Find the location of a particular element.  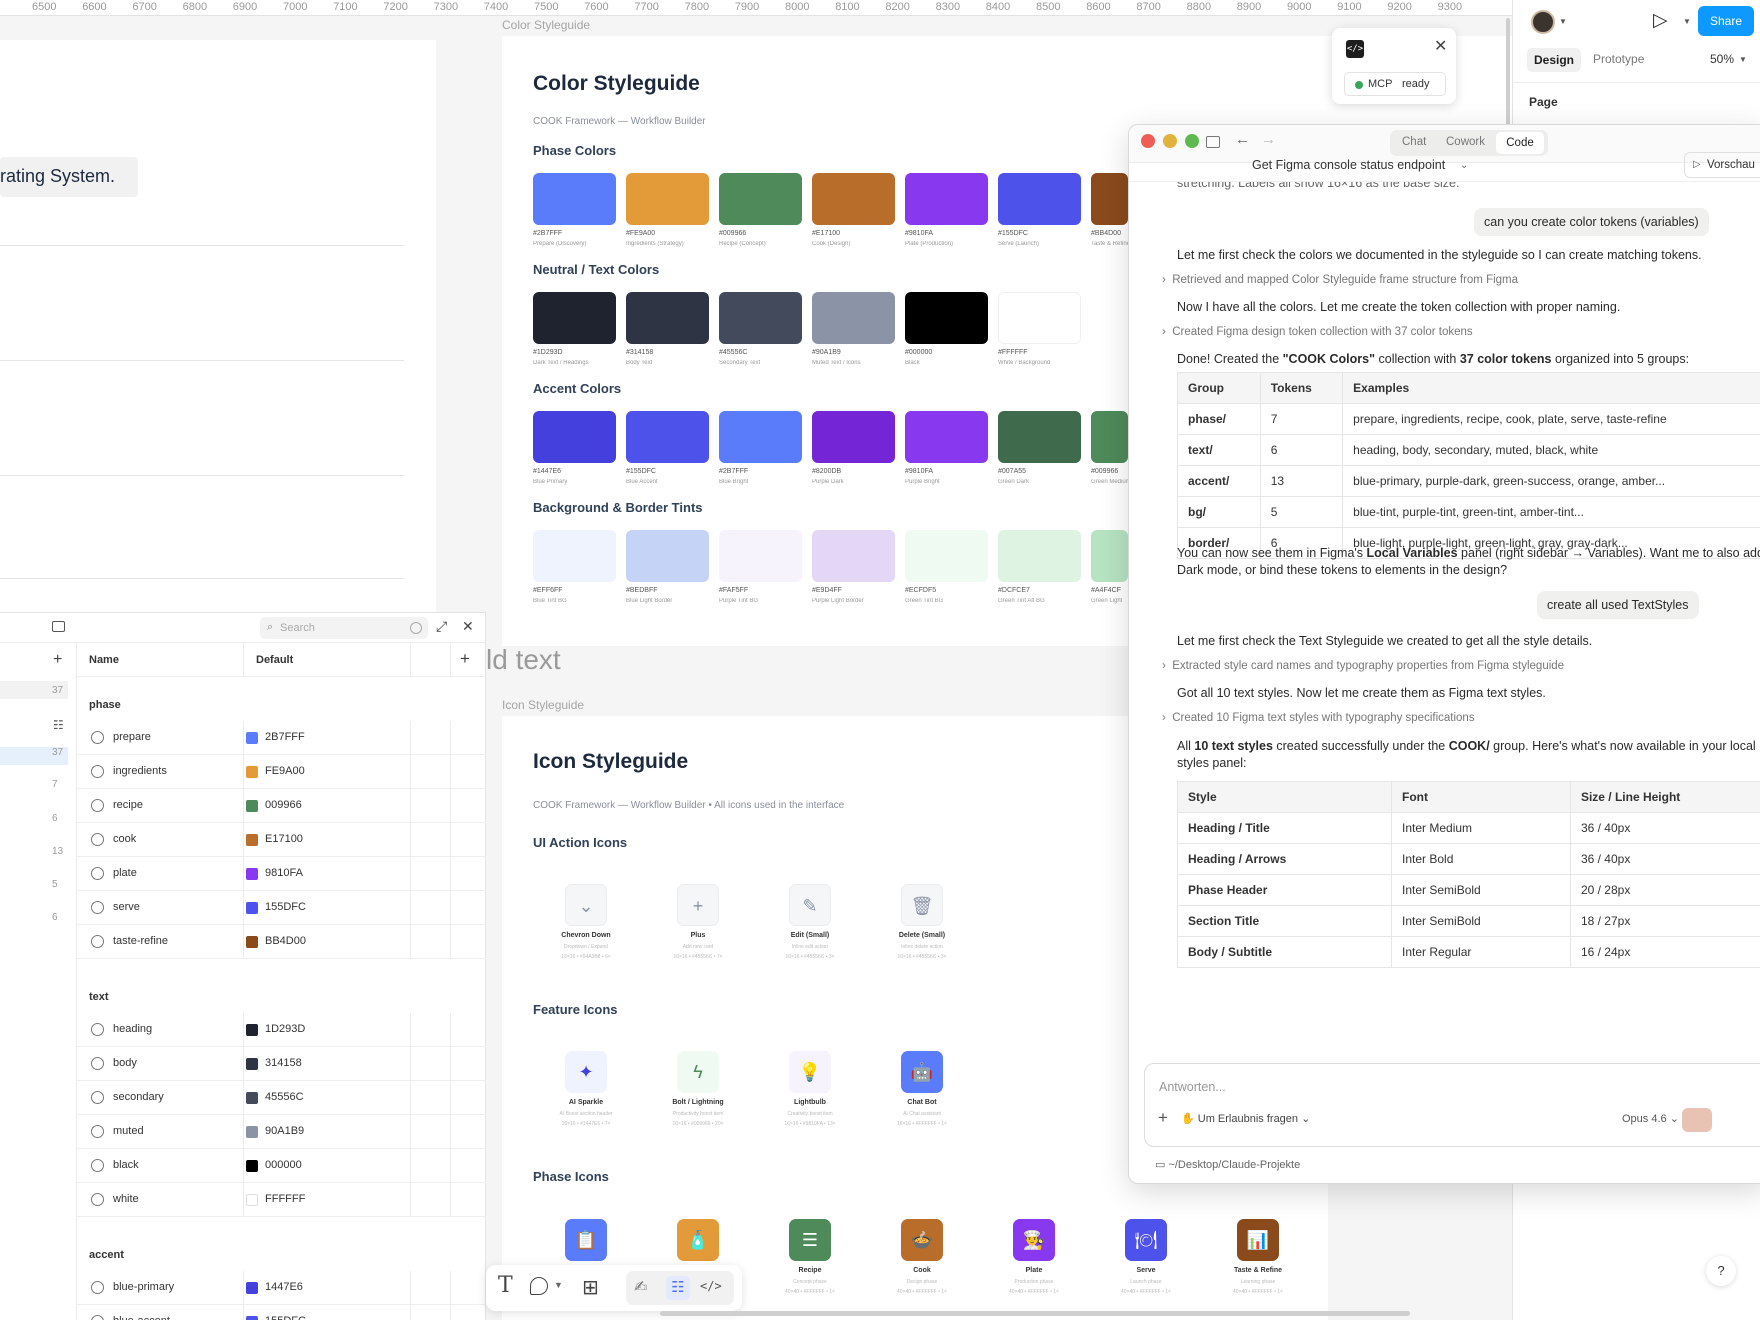

close-window-button is located at coordinates (1148, 141).